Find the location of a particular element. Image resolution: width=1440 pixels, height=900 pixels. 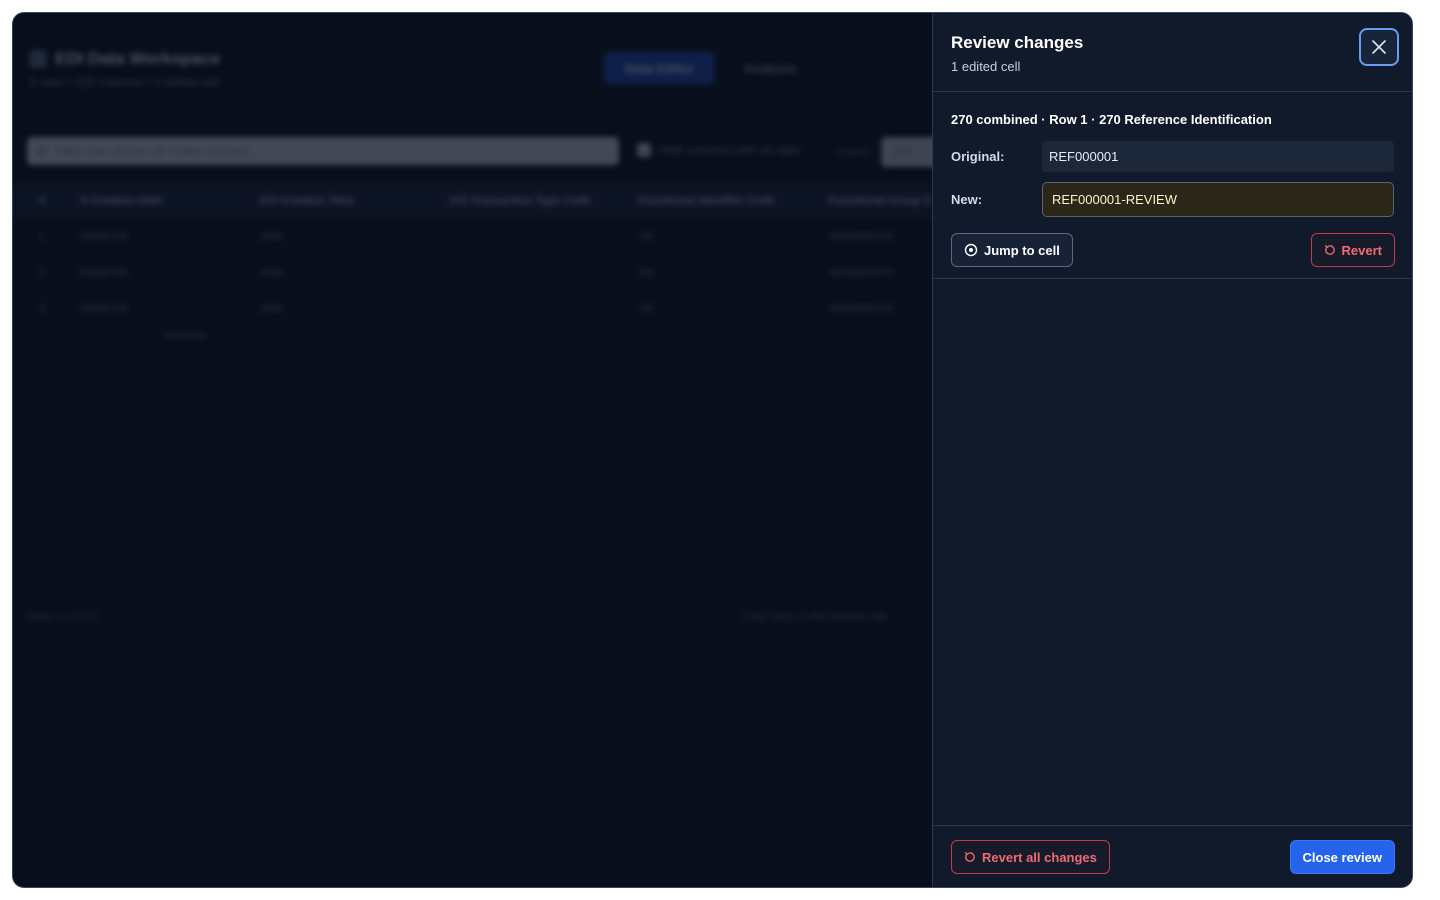

drawer-footer: Revert all changes Close review is located at coordinates (1172, 856).